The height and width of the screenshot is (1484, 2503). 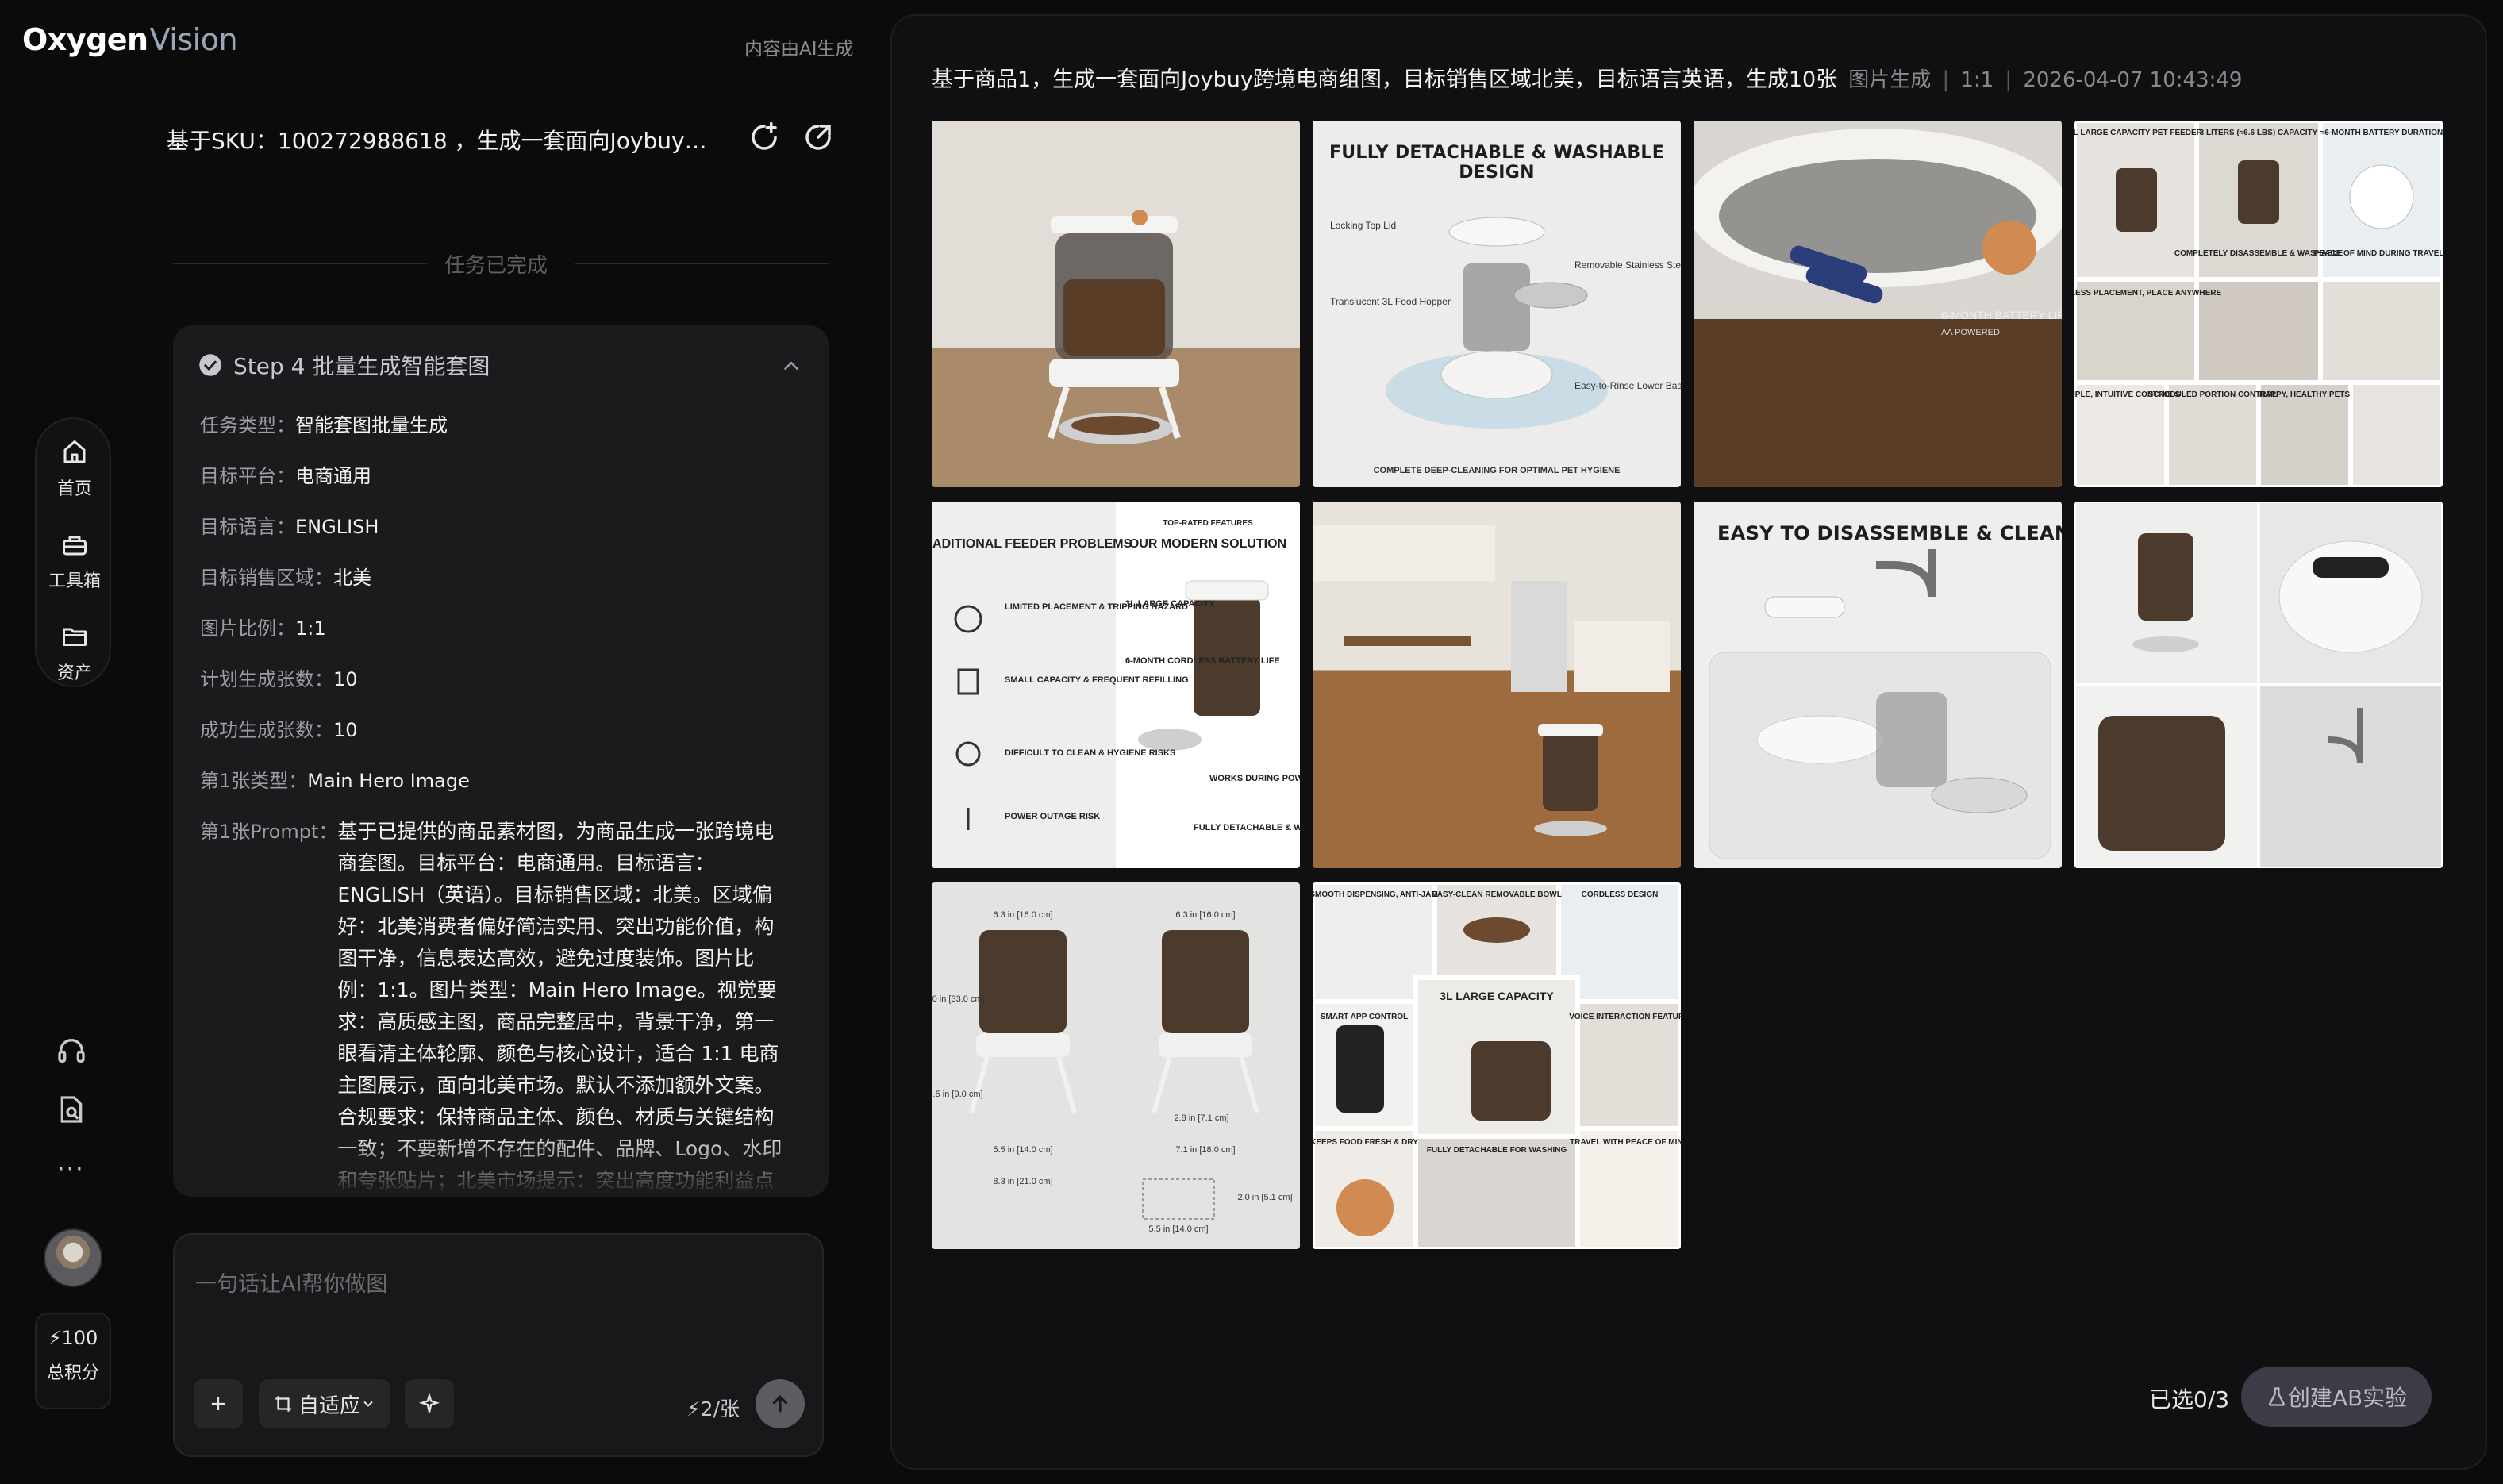 What do you see at coordinates (1363, 225) in the screenshot?
I see `image-label: Locking Top Lid` at bounding box center [1363, 225].